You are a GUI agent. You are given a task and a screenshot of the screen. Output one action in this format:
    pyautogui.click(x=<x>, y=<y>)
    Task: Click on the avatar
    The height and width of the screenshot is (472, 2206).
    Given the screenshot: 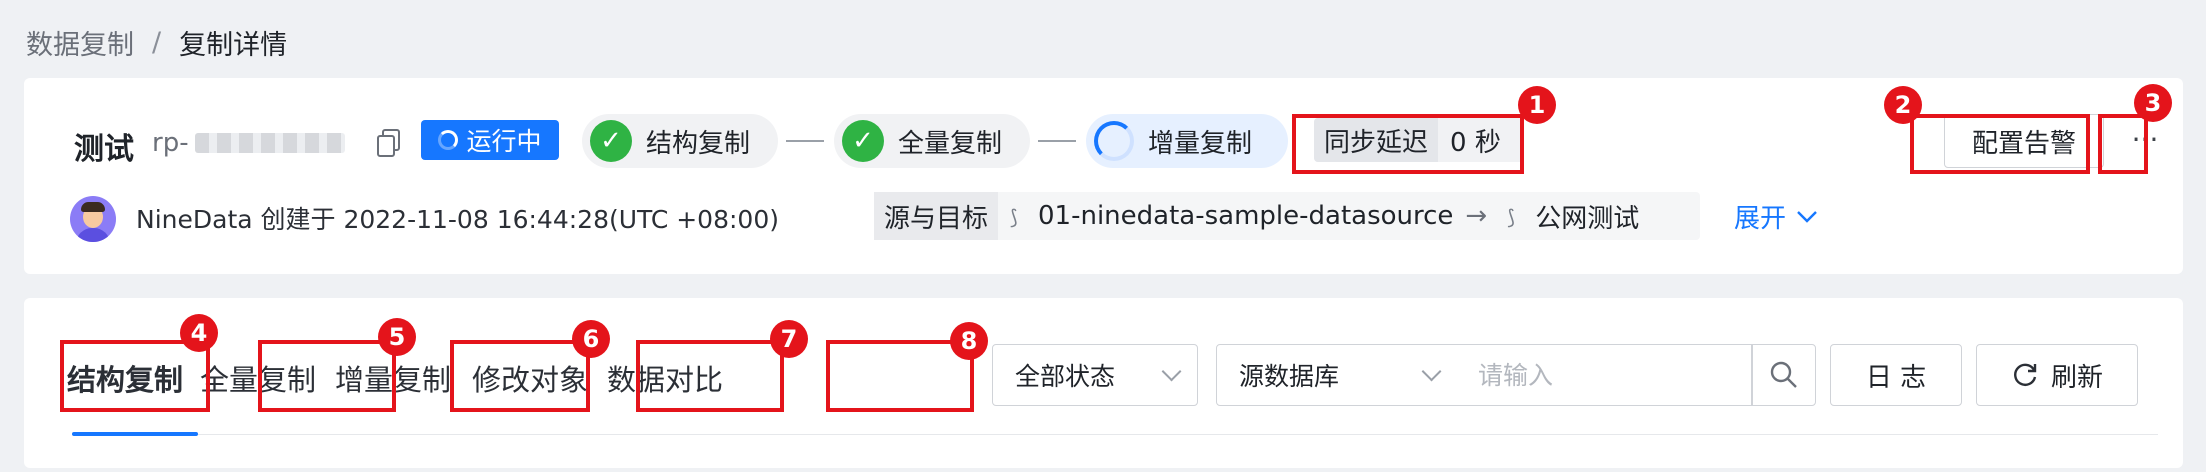 What is the action you would take?
    pyautogui.click(x=93, y=219)
    